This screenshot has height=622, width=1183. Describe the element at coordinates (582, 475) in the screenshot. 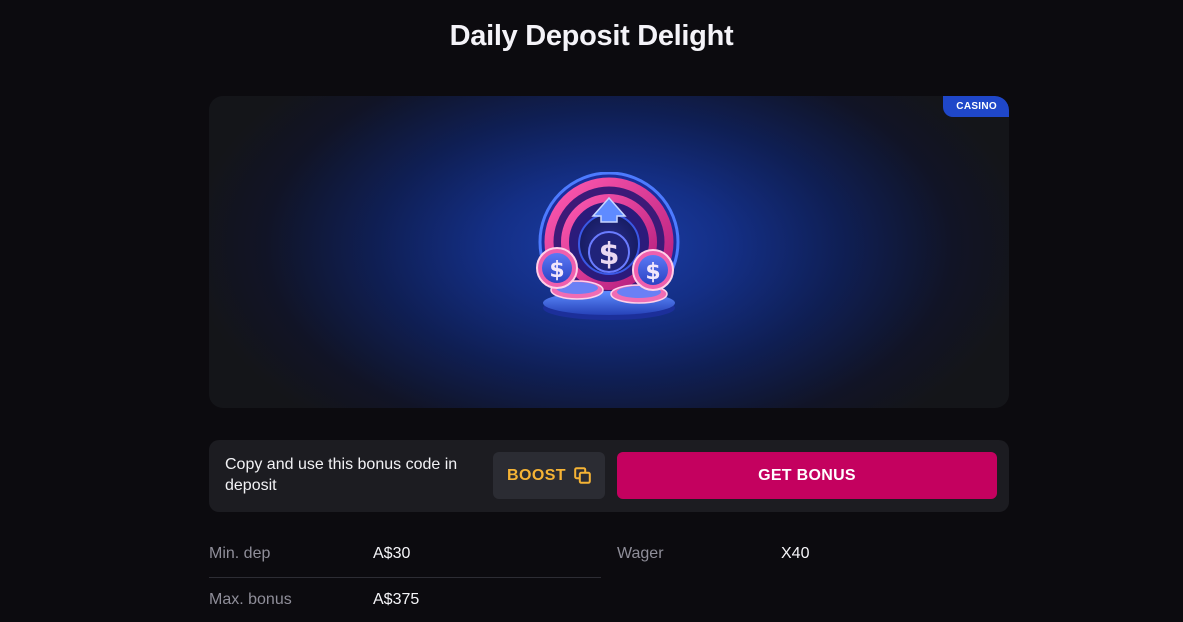

I see `copy-icon` at that location.